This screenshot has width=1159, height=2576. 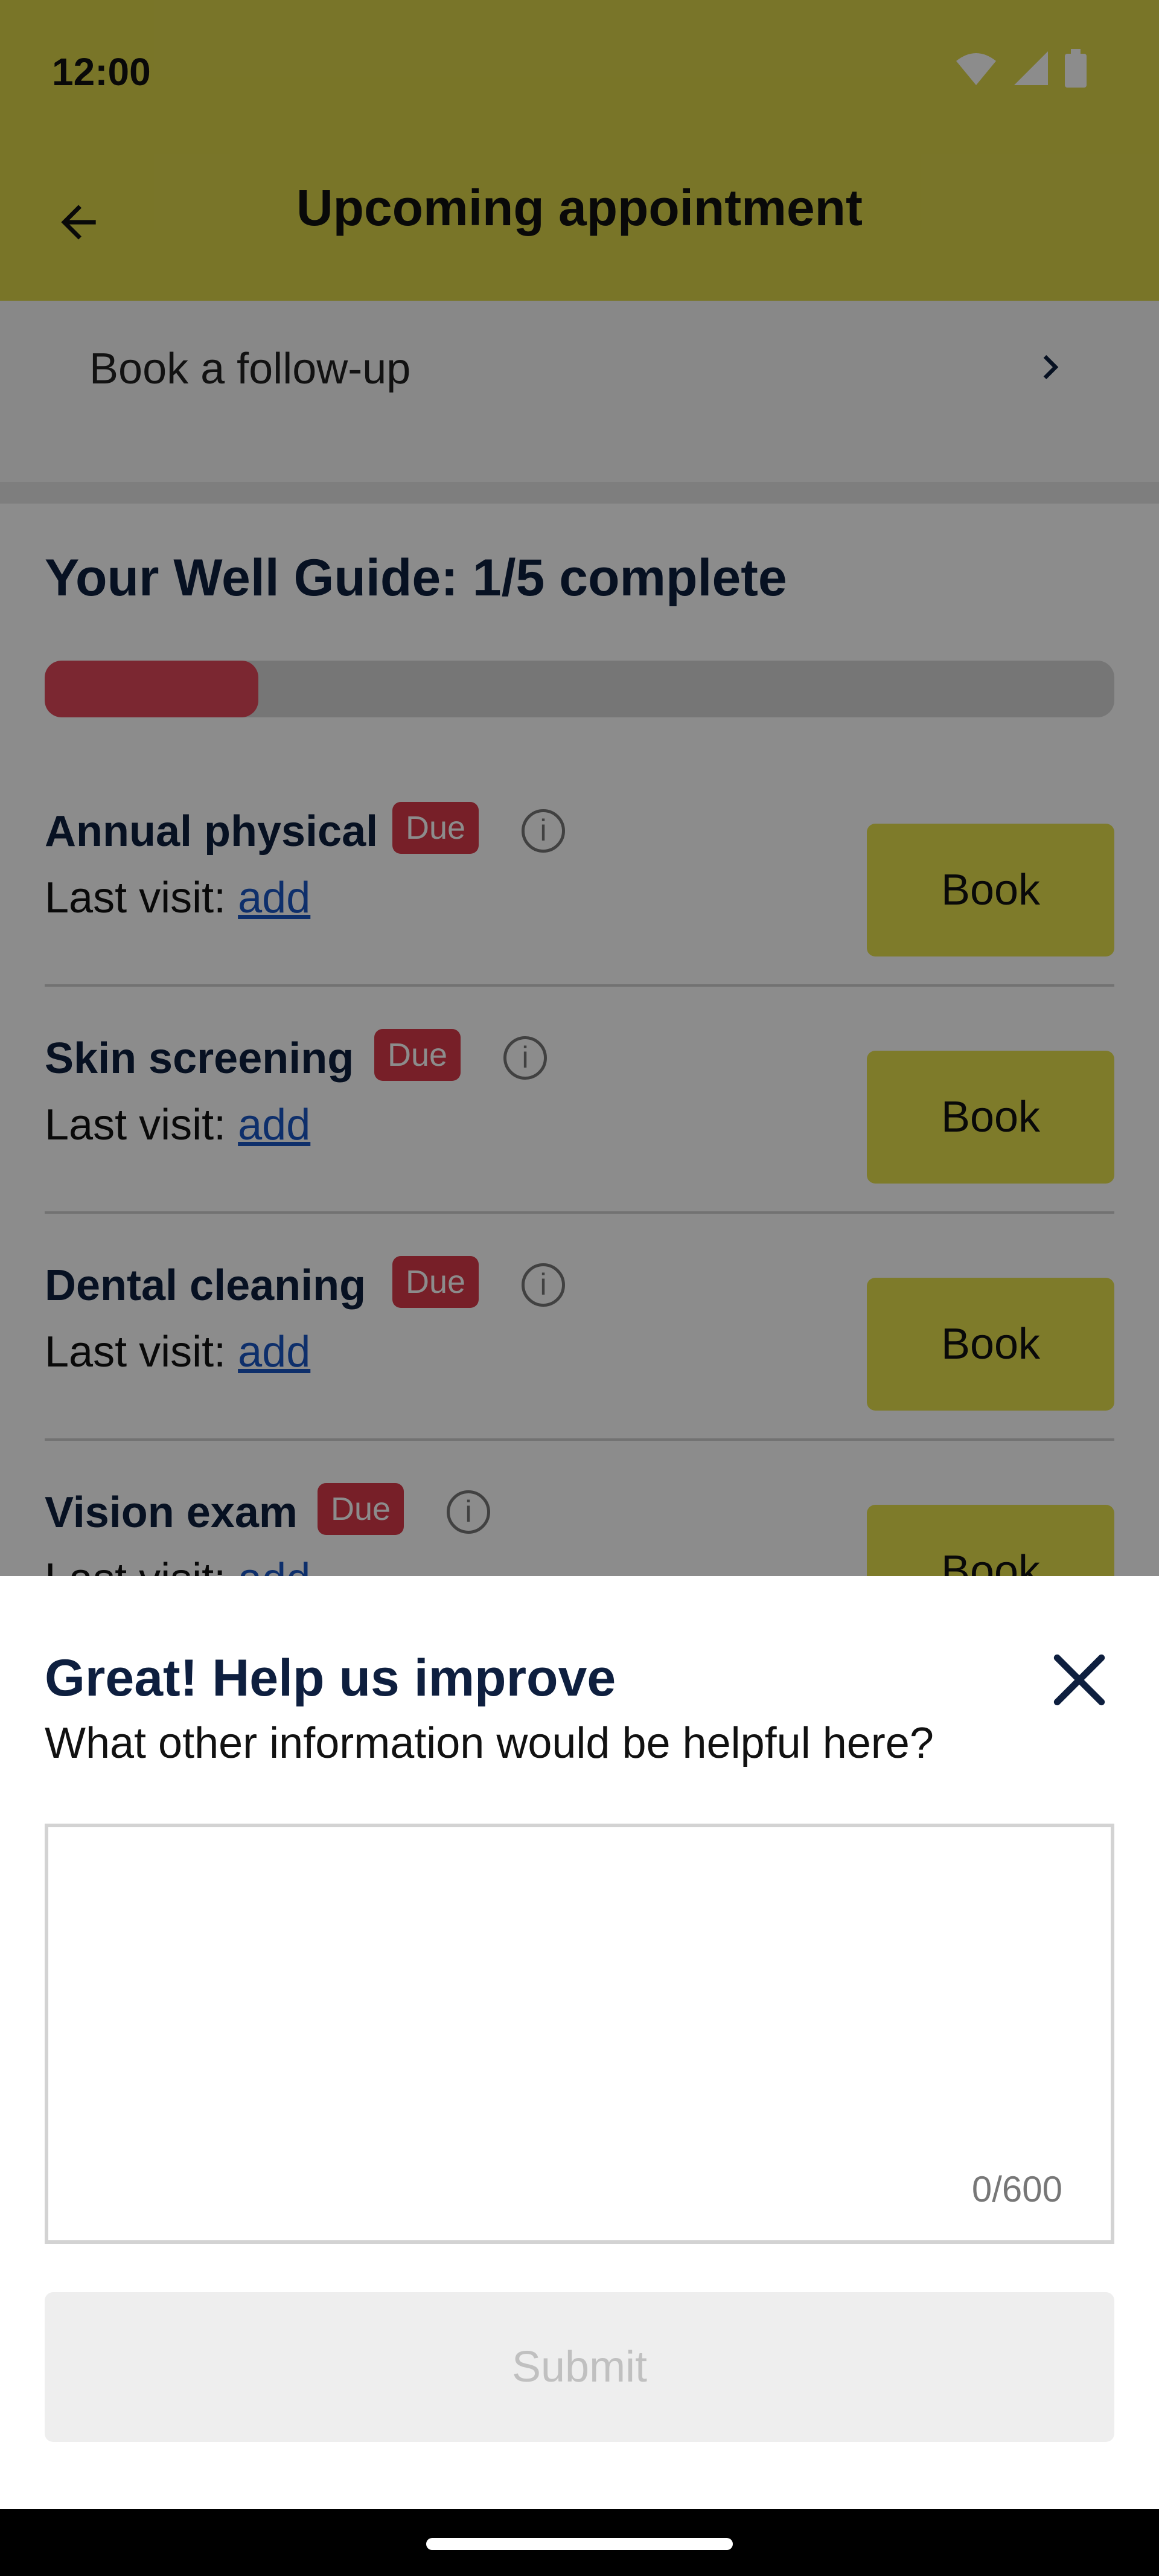 I want to click on home-gesture-handle, so click(x=579, y=2544).